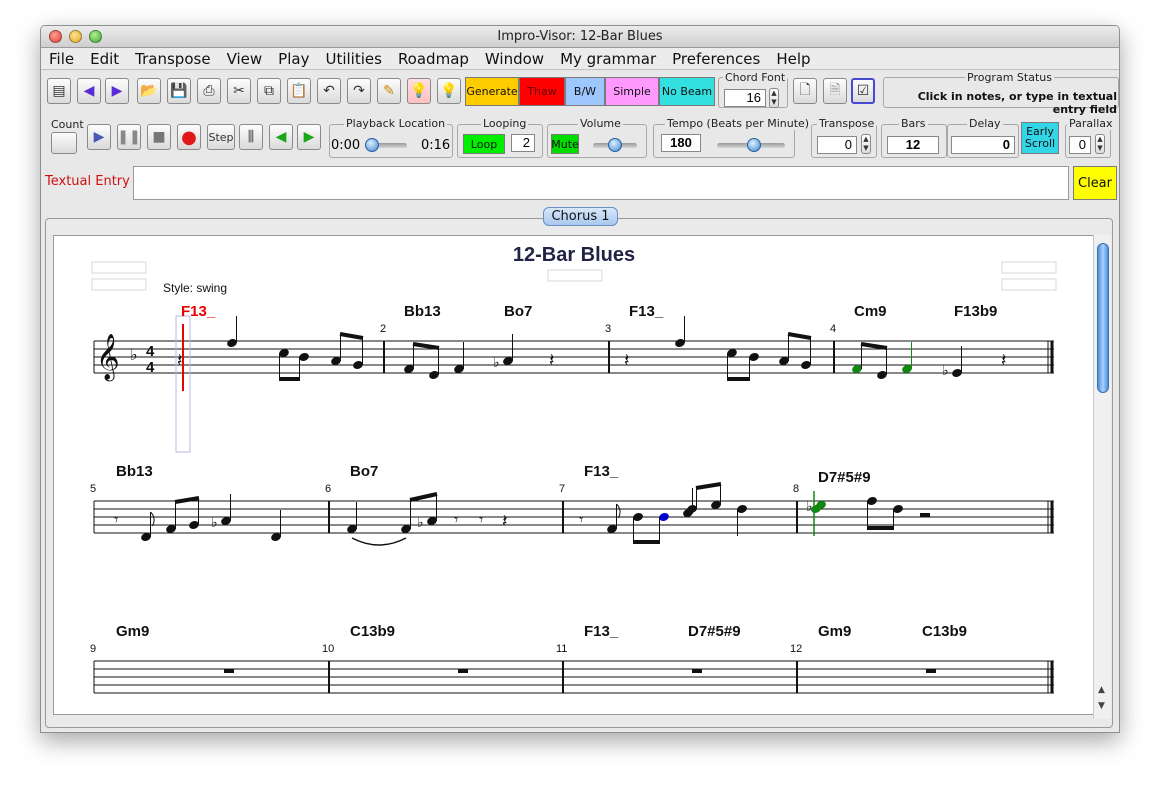  Describe the element at coordinates (716, 58) in the screenshot. I see `menu-preferences: Preferences` at that location.